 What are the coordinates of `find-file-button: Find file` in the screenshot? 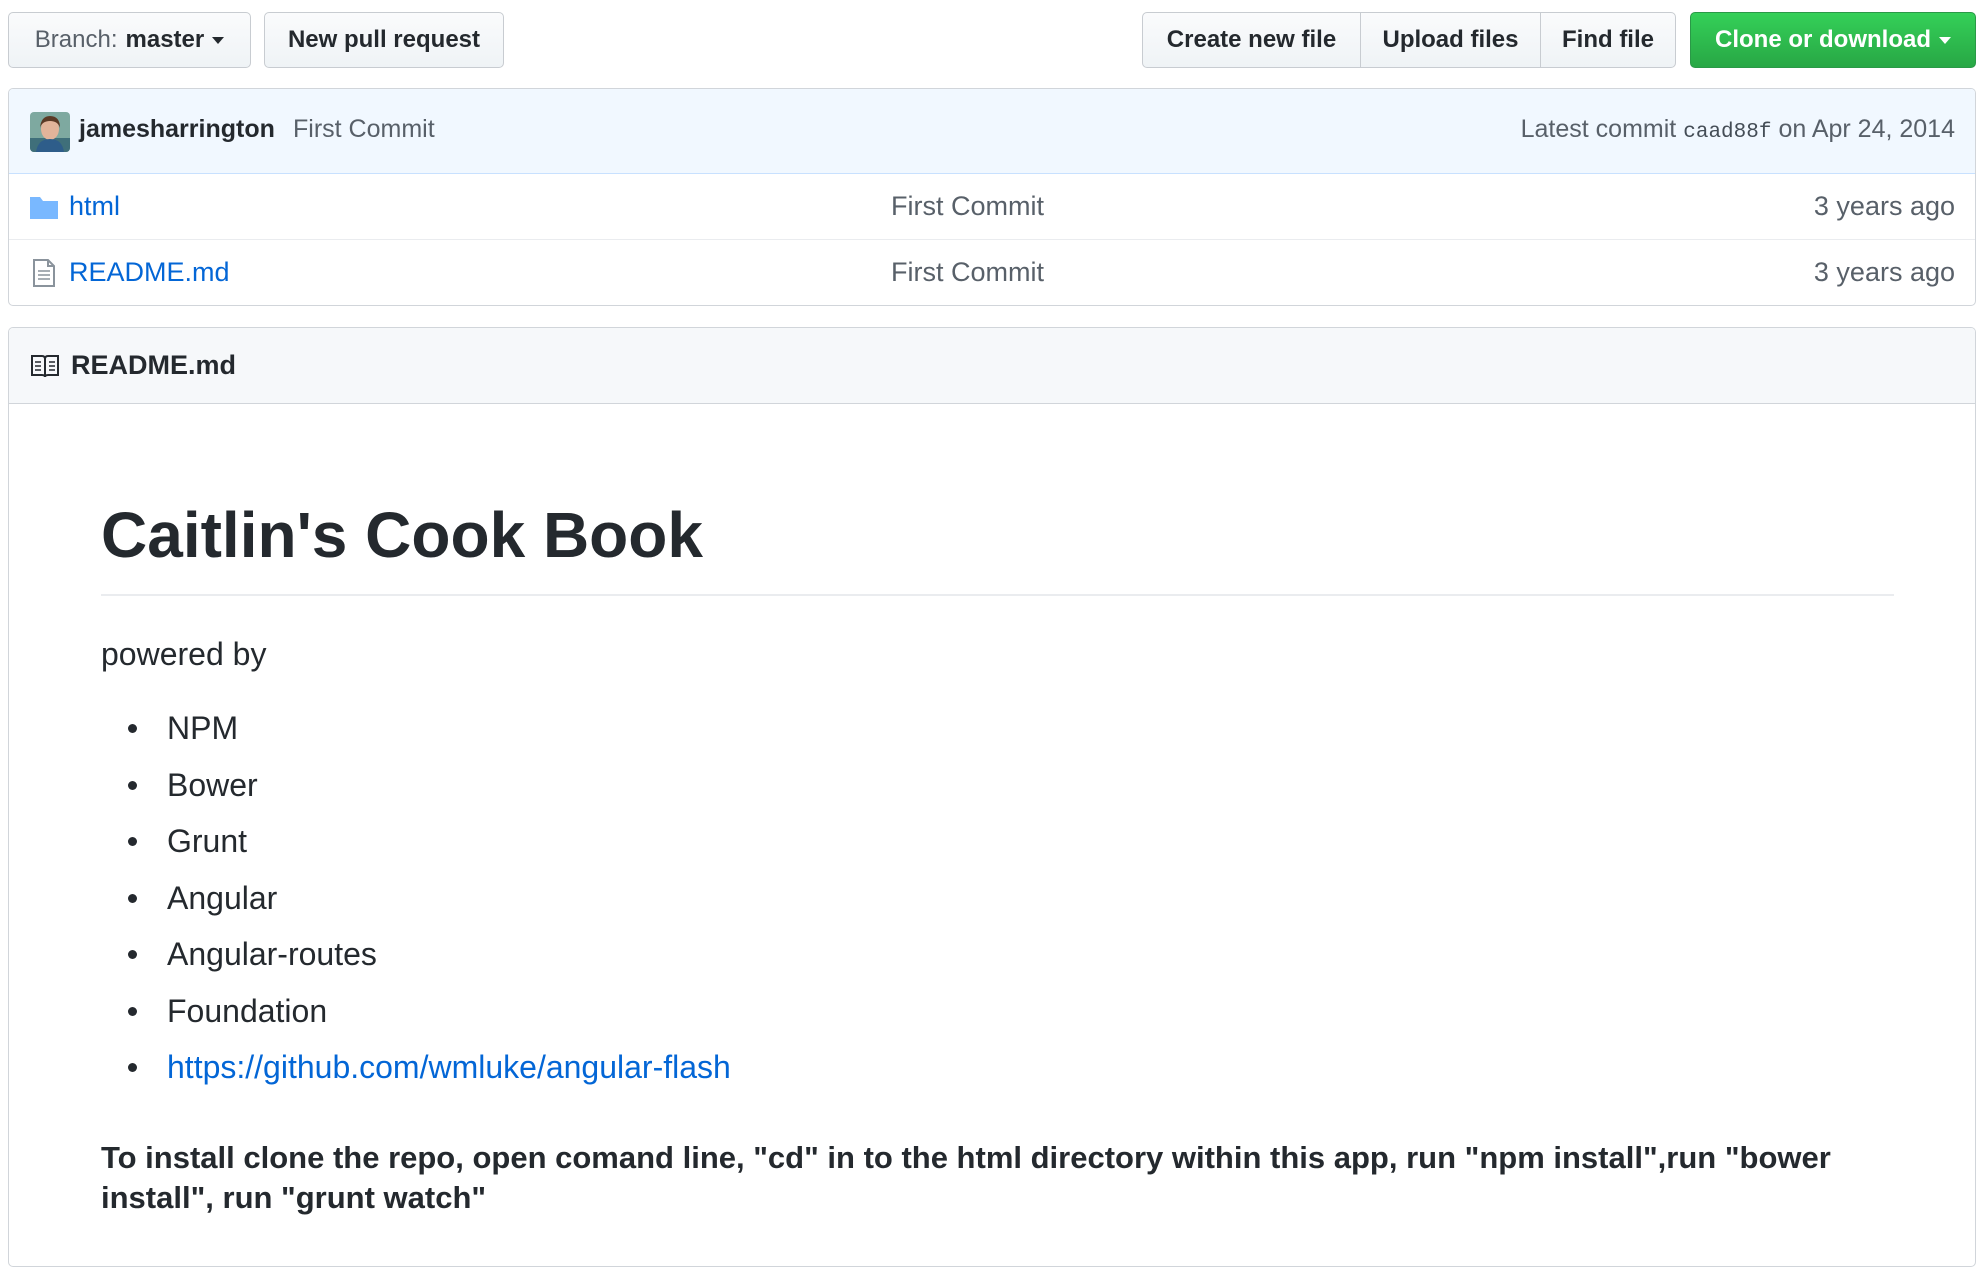 It's located at (1608, 40).